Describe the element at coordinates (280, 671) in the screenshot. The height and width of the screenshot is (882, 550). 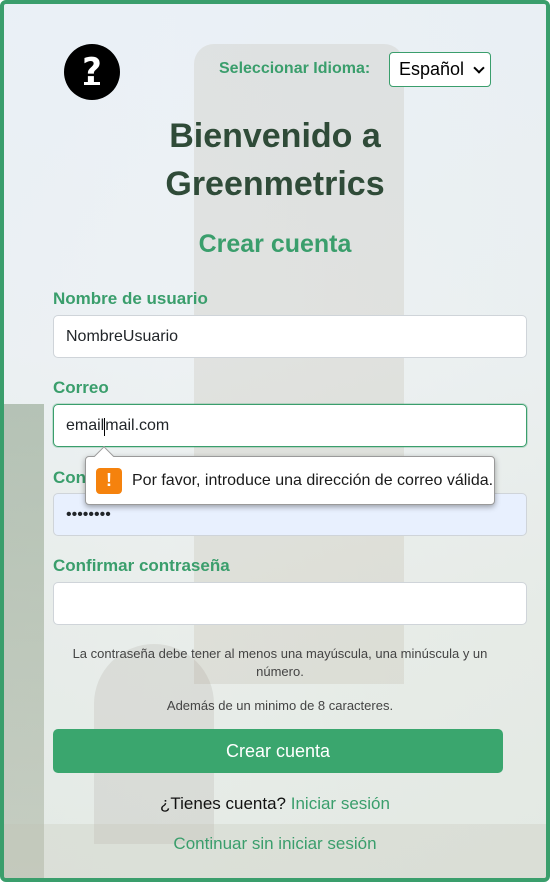
I see `password-hint-line2: número.` at that location.